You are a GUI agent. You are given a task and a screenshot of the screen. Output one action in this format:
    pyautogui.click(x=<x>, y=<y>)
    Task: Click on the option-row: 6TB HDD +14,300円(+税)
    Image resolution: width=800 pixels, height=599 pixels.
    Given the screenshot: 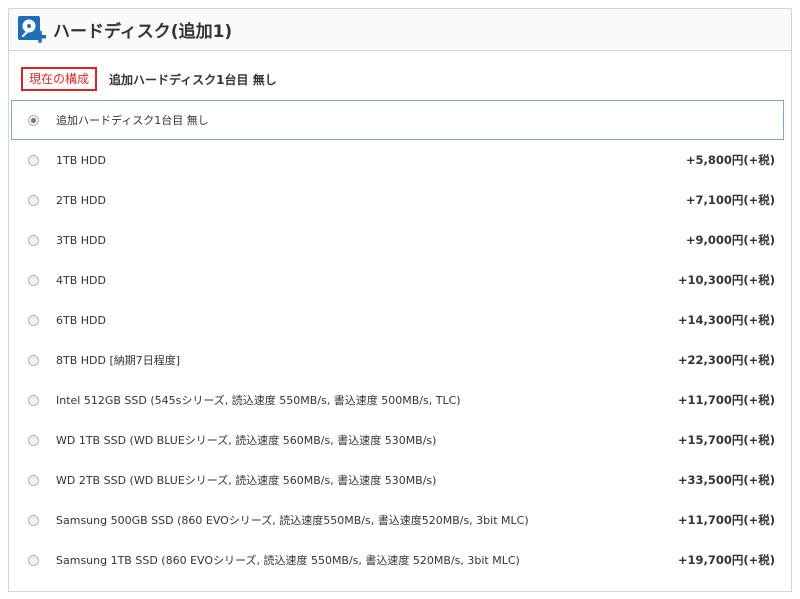 What is the action you would take?
    pyautogui.click(x=397, y=320)
    